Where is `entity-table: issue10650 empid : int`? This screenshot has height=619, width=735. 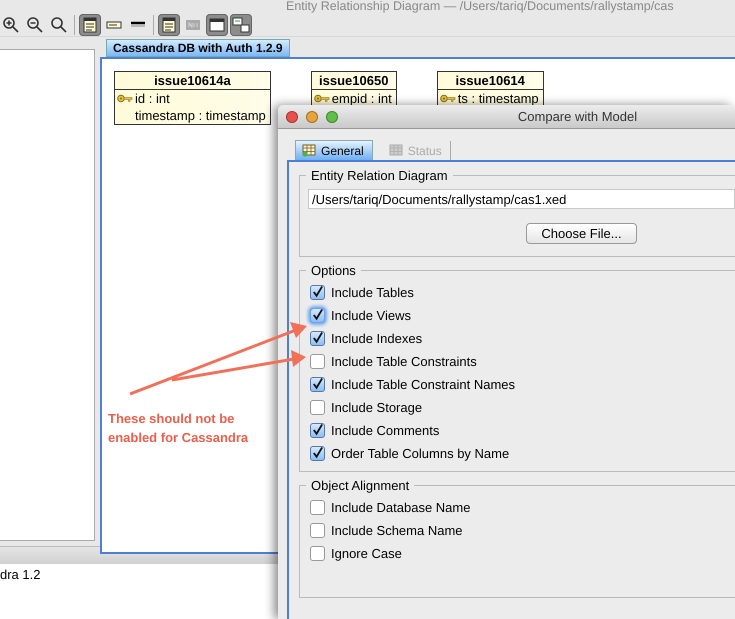 entity-table: issue10650 empid : int is located at coordinates (353, 89).